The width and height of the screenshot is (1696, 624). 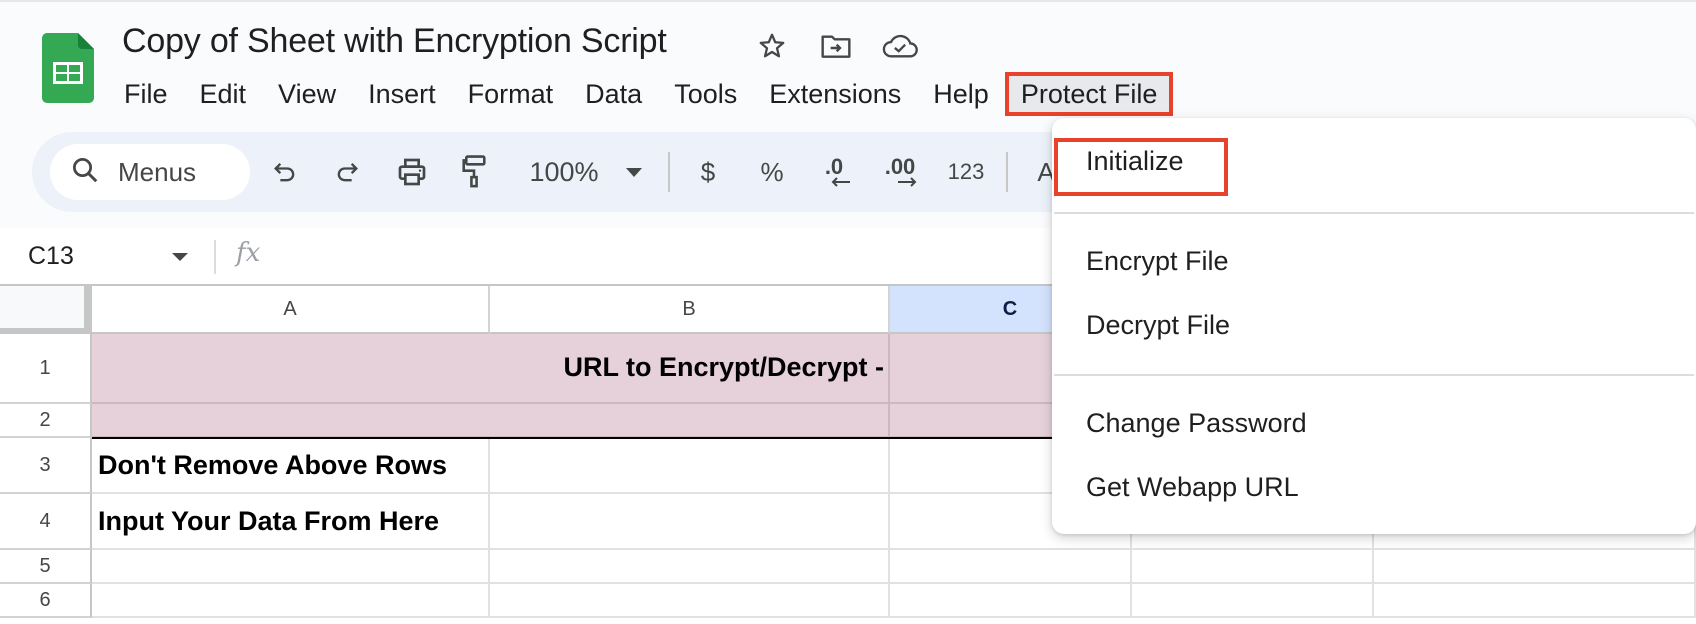 What do you see at coordinates (223, 94) in the screenshot?
I see `menu-edit: Edit` at bounding box center [223, 94].